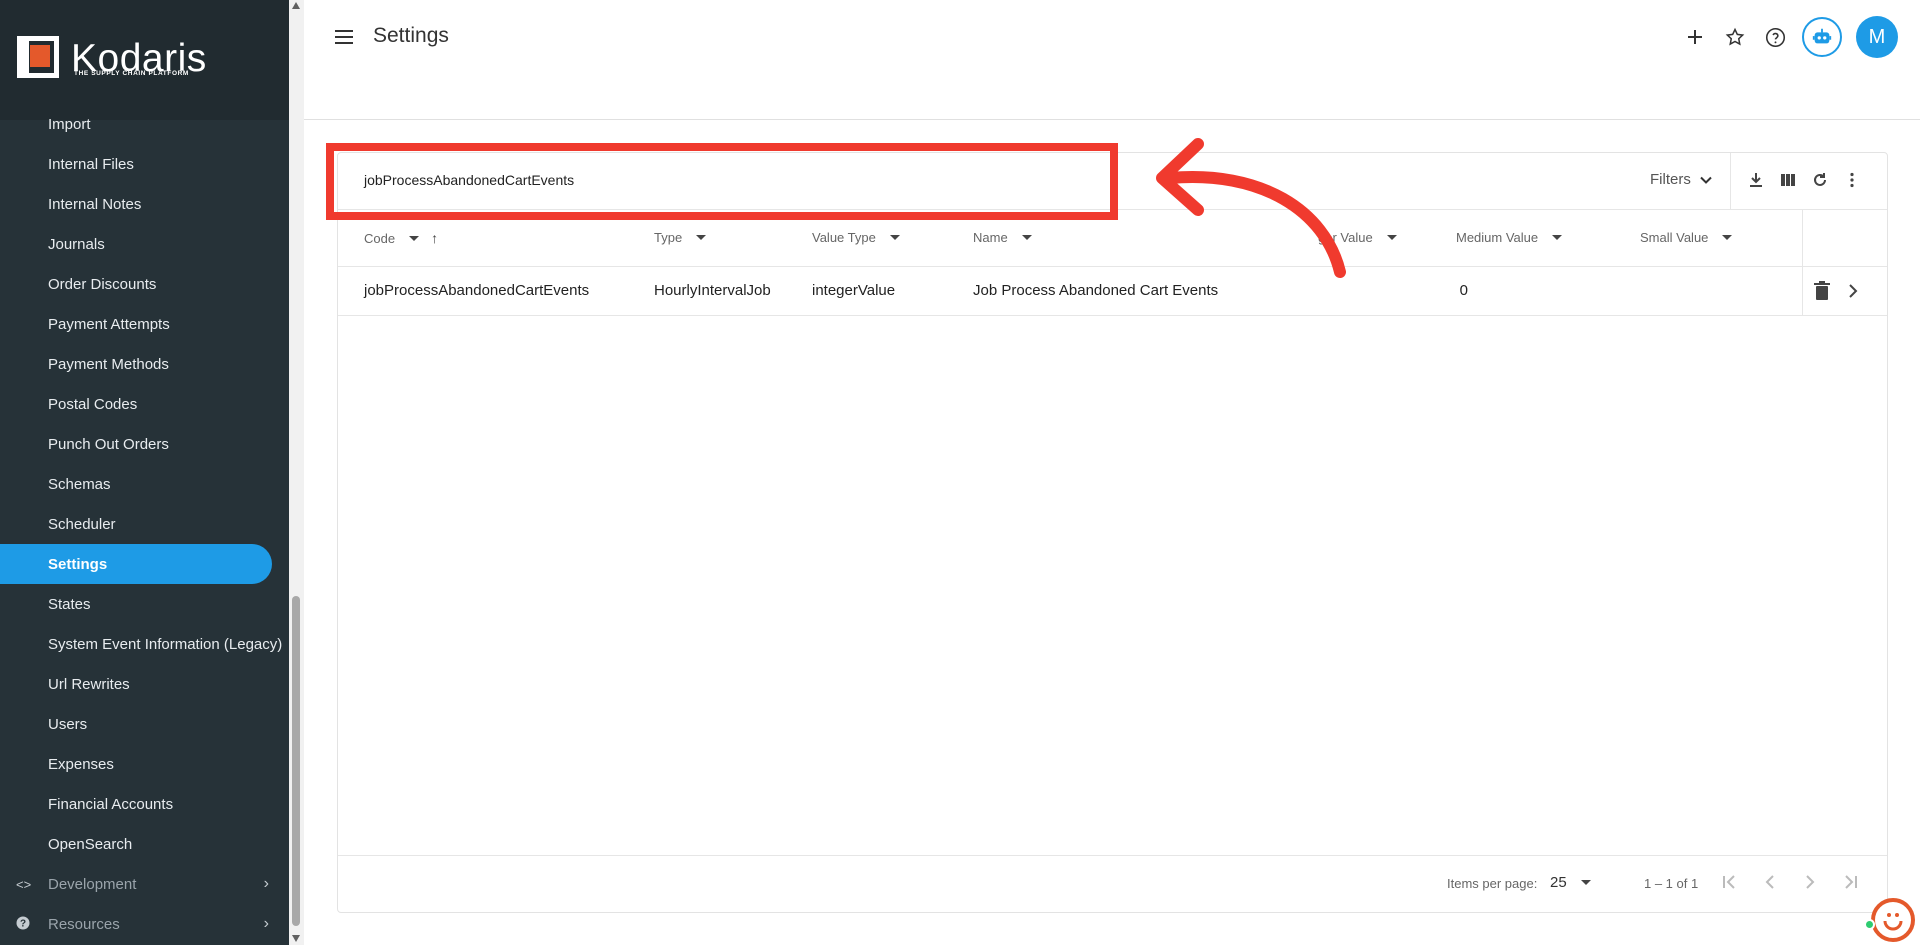 The height and width of the screenshot is (945, 1920). Describe the element at coordinates (136, 564) in the screenshot. I see `sidebar-item-settings: Settings` at that location.